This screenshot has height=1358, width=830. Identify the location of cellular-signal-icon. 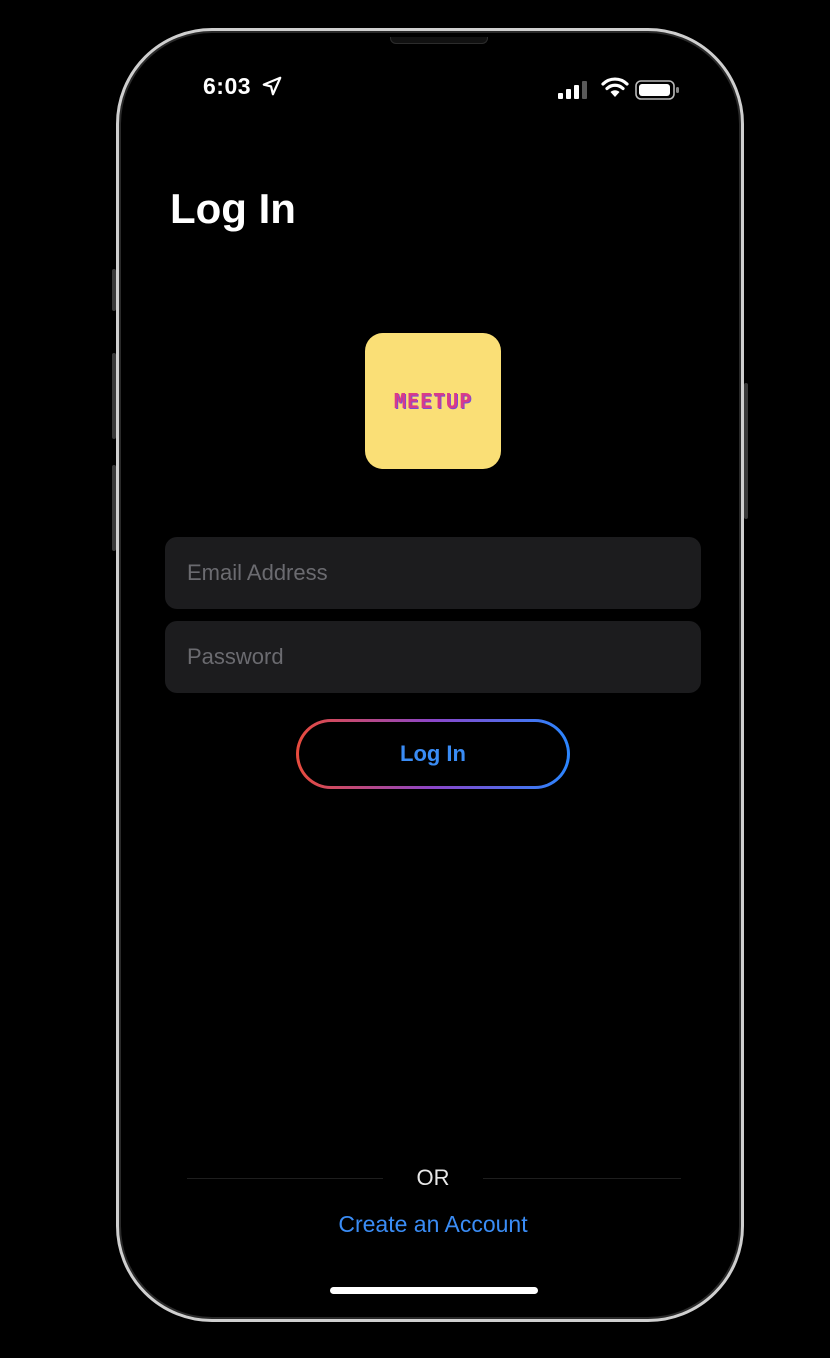
(572, 90).